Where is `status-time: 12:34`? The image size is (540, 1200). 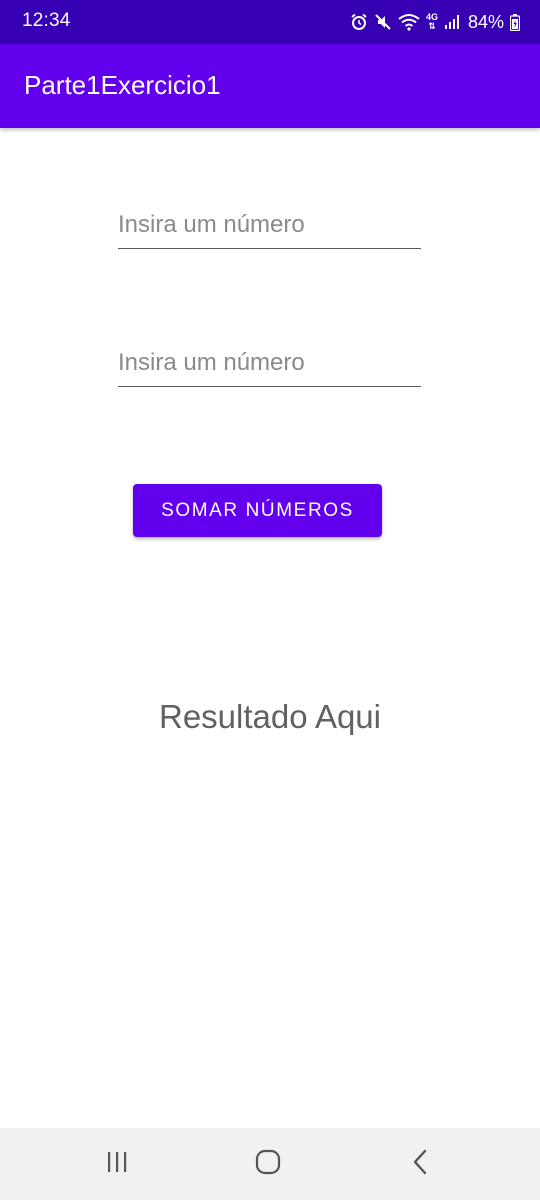 status-time: 12:34 is located at coordinates (46, 20).